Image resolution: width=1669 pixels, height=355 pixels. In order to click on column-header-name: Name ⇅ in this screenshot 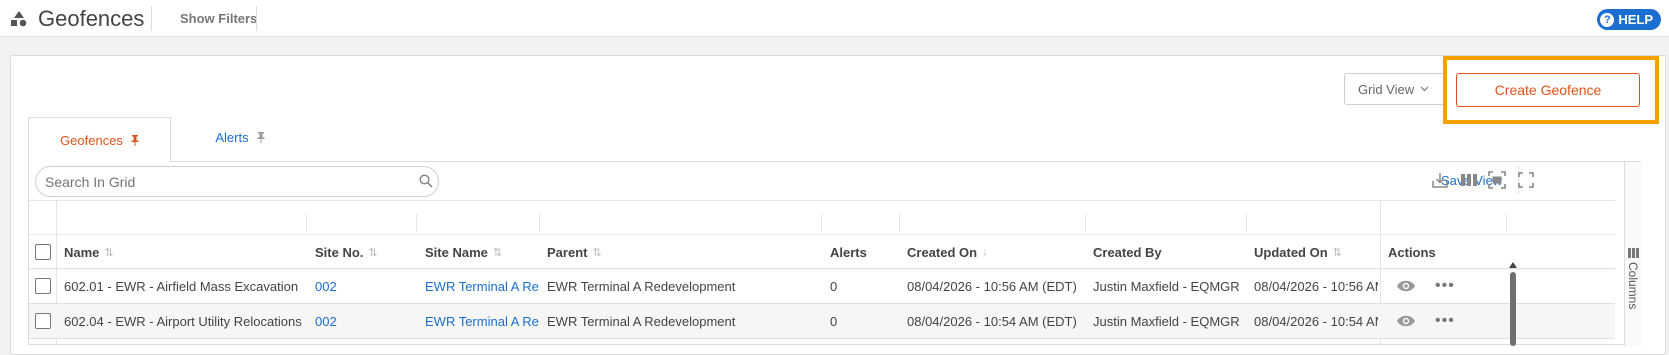, I will do `click(89, 252)`.